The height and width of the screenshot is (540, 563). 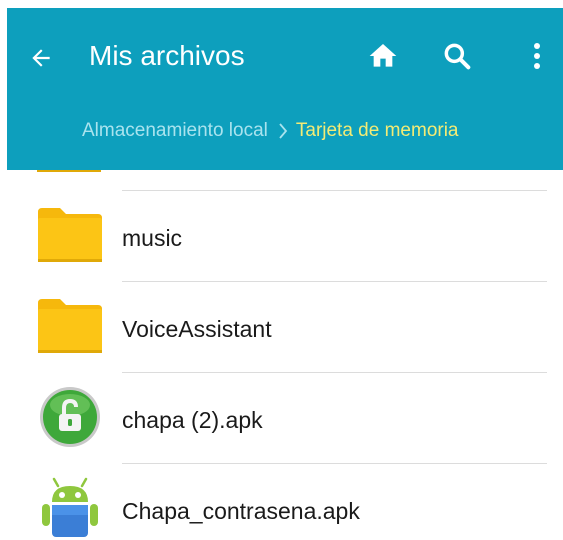 What do you see at coordinates (377, 131) in the screenshot?
I see `breadcrumb-current: Tarjeta de memoria` at bounding box center [377, 131].